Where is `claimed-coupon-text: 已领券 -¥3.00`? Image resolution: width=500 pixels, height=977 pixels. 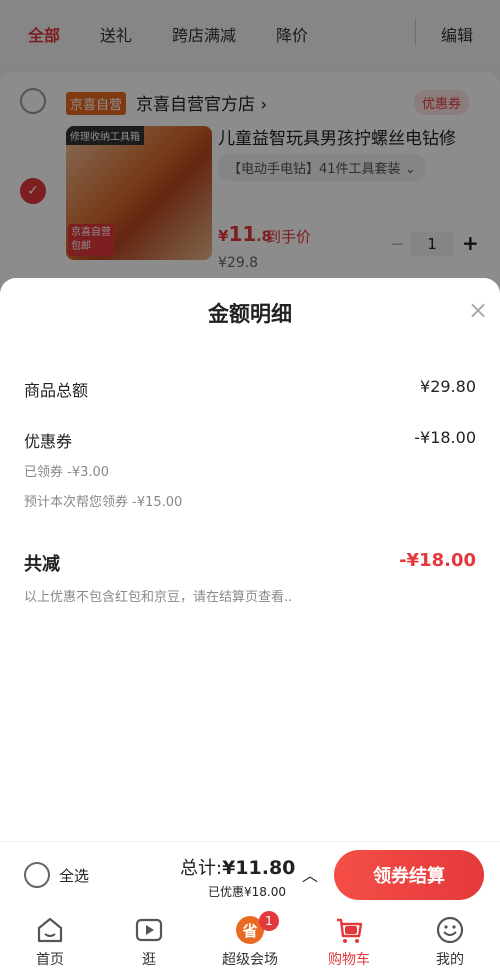 claimed-coupon-text: 已领券 -¥3.00 is located at coordinates (67, 472).